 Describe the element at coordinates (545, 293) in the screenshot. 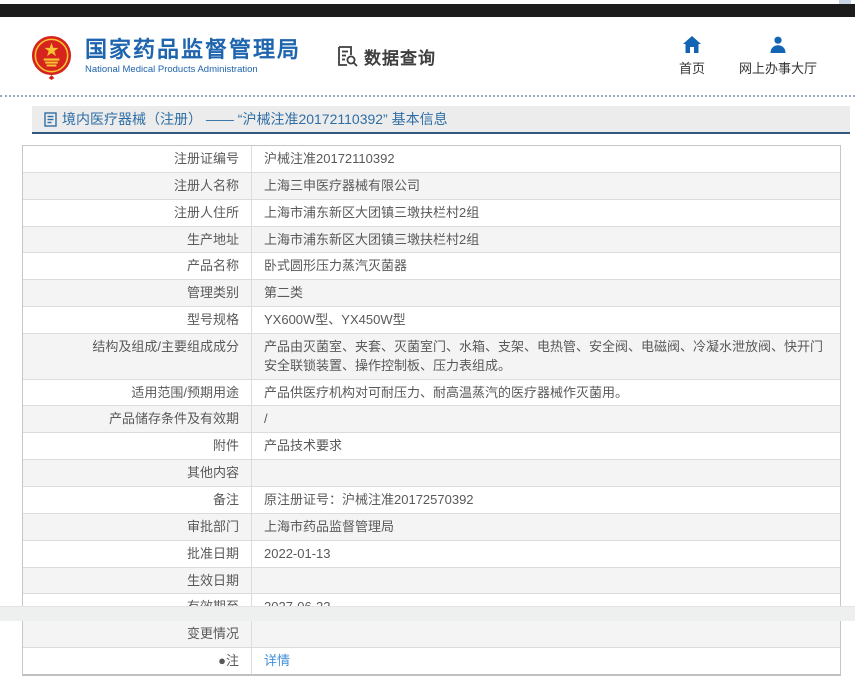

I see `row-value: 第二类` at that location.